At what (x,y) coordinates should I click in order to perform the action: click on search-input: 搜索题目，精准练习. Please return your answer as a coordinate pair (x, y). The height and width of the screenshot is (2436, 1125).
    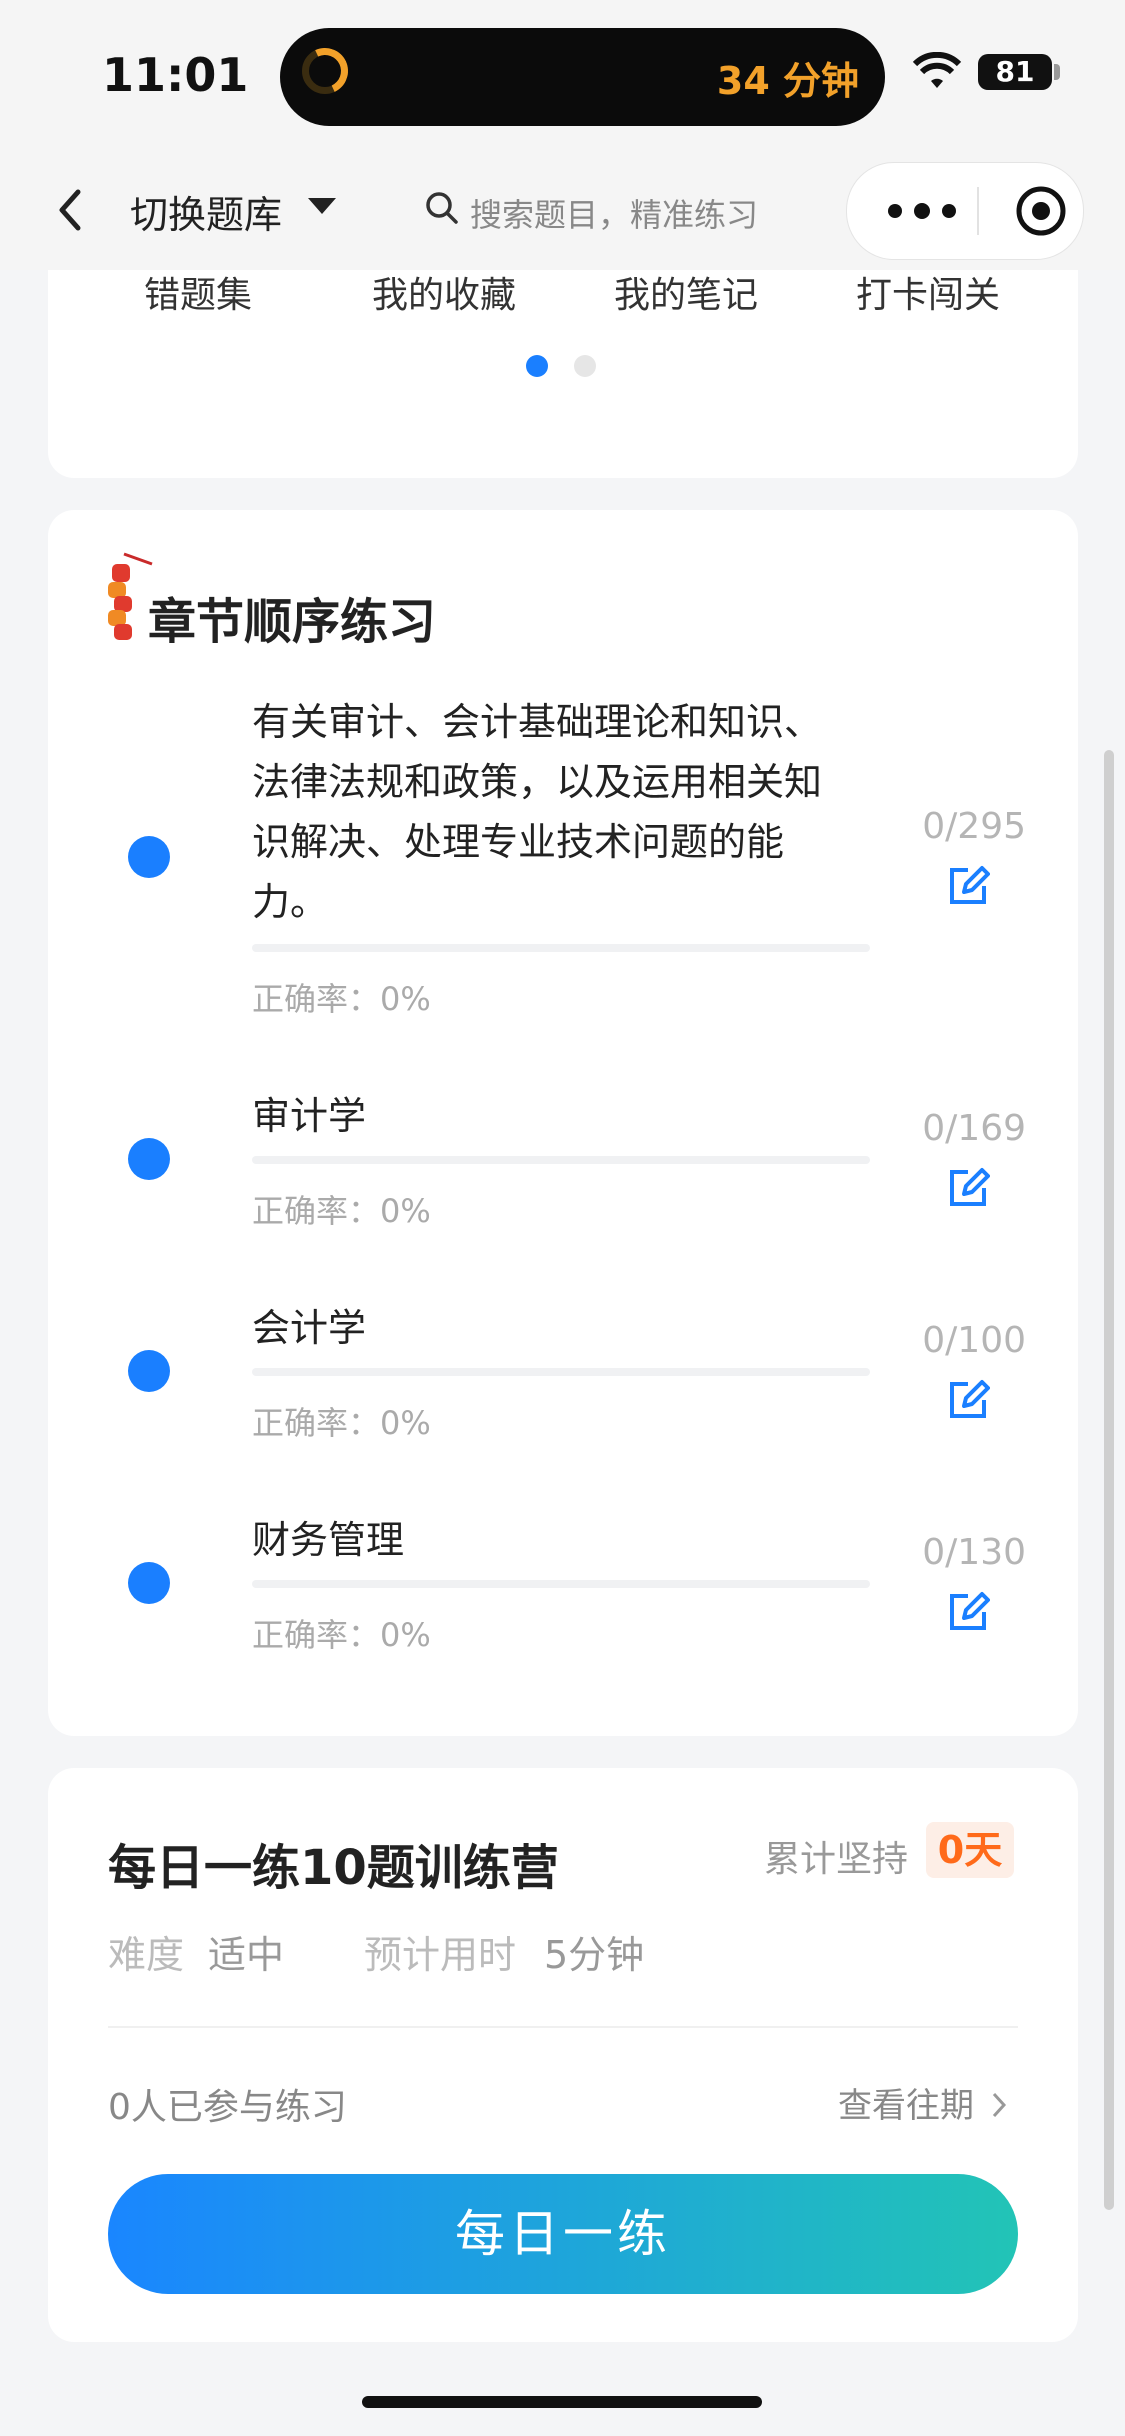
    Looking at the image, I should click on (614, 213).